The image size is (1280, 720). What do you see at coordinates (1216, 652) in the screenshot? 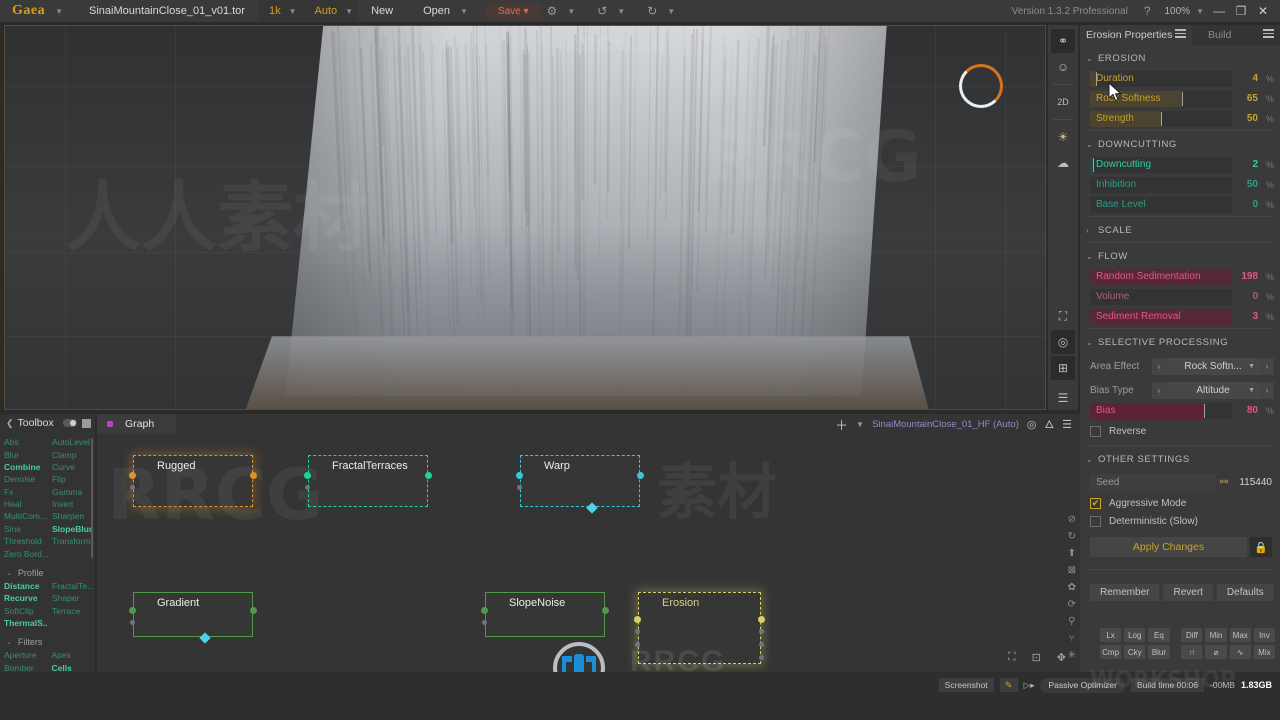
I see `op-key-⌀: ⌀` at bounding box center [1216, 652].